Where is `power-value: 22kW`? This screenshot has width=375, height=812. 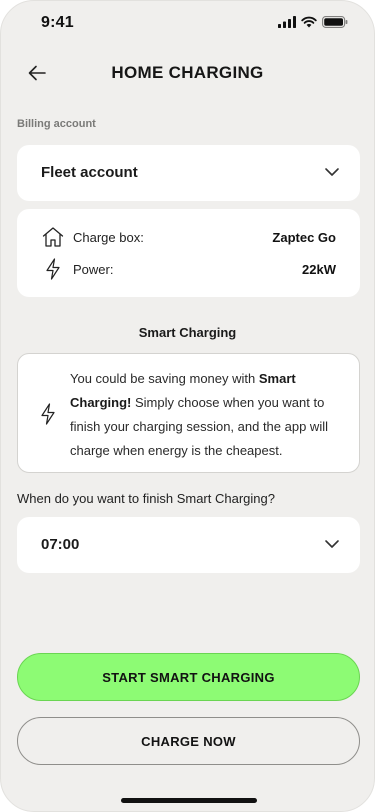
power-value: 22kW is located at coordinates (319, 269).